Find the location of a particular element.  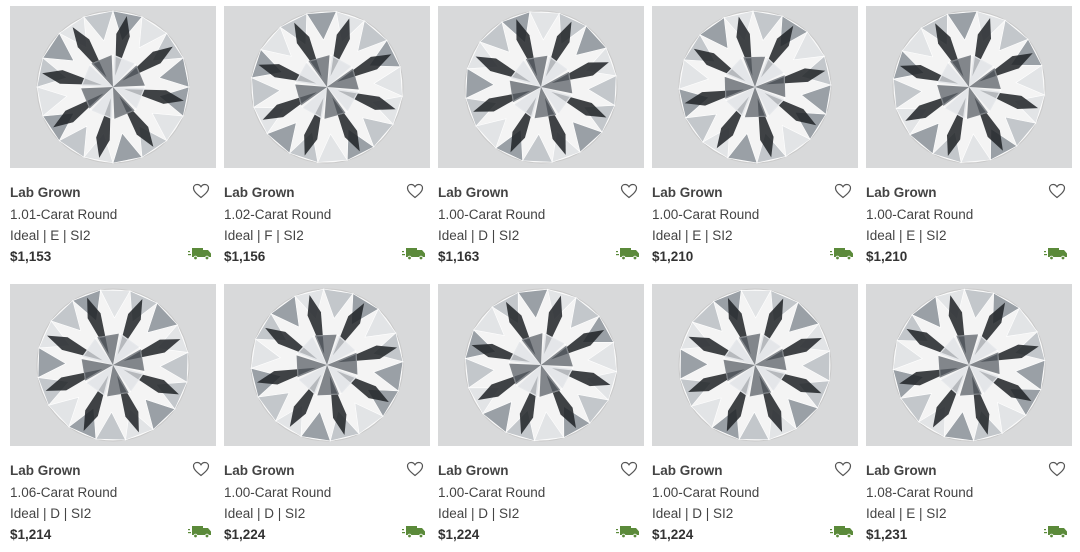

product-price: $1,163 is located at coordinates (459, 256).